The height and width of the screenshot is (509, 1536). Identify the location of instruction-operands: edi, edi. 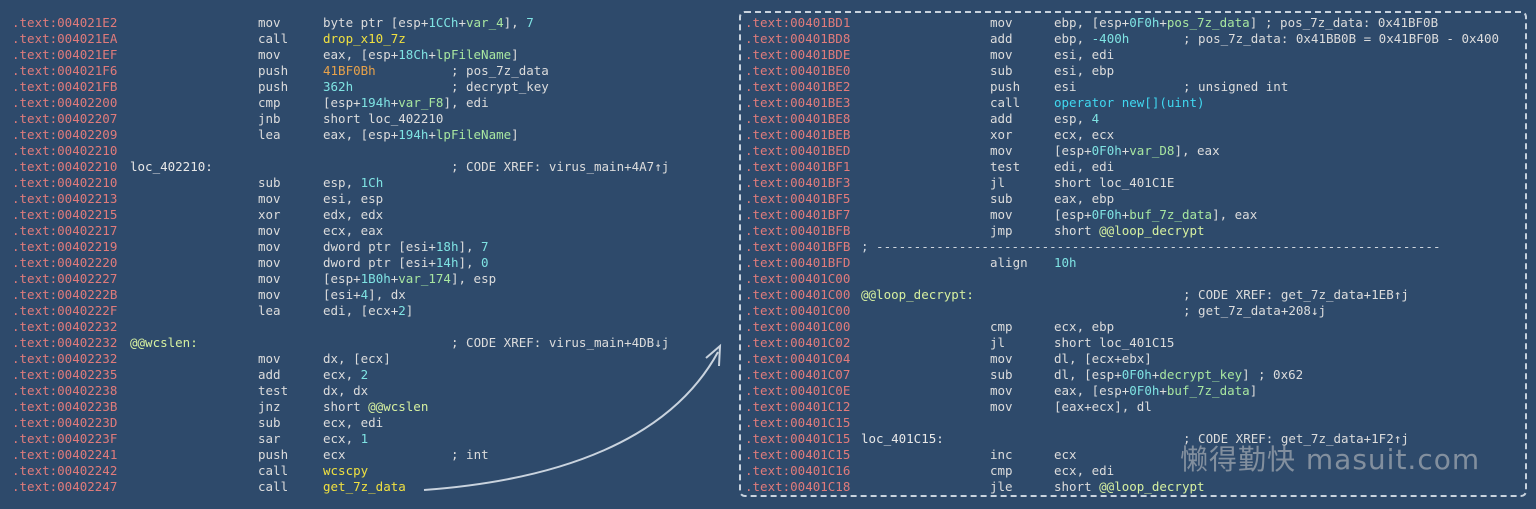
(1084, 166).